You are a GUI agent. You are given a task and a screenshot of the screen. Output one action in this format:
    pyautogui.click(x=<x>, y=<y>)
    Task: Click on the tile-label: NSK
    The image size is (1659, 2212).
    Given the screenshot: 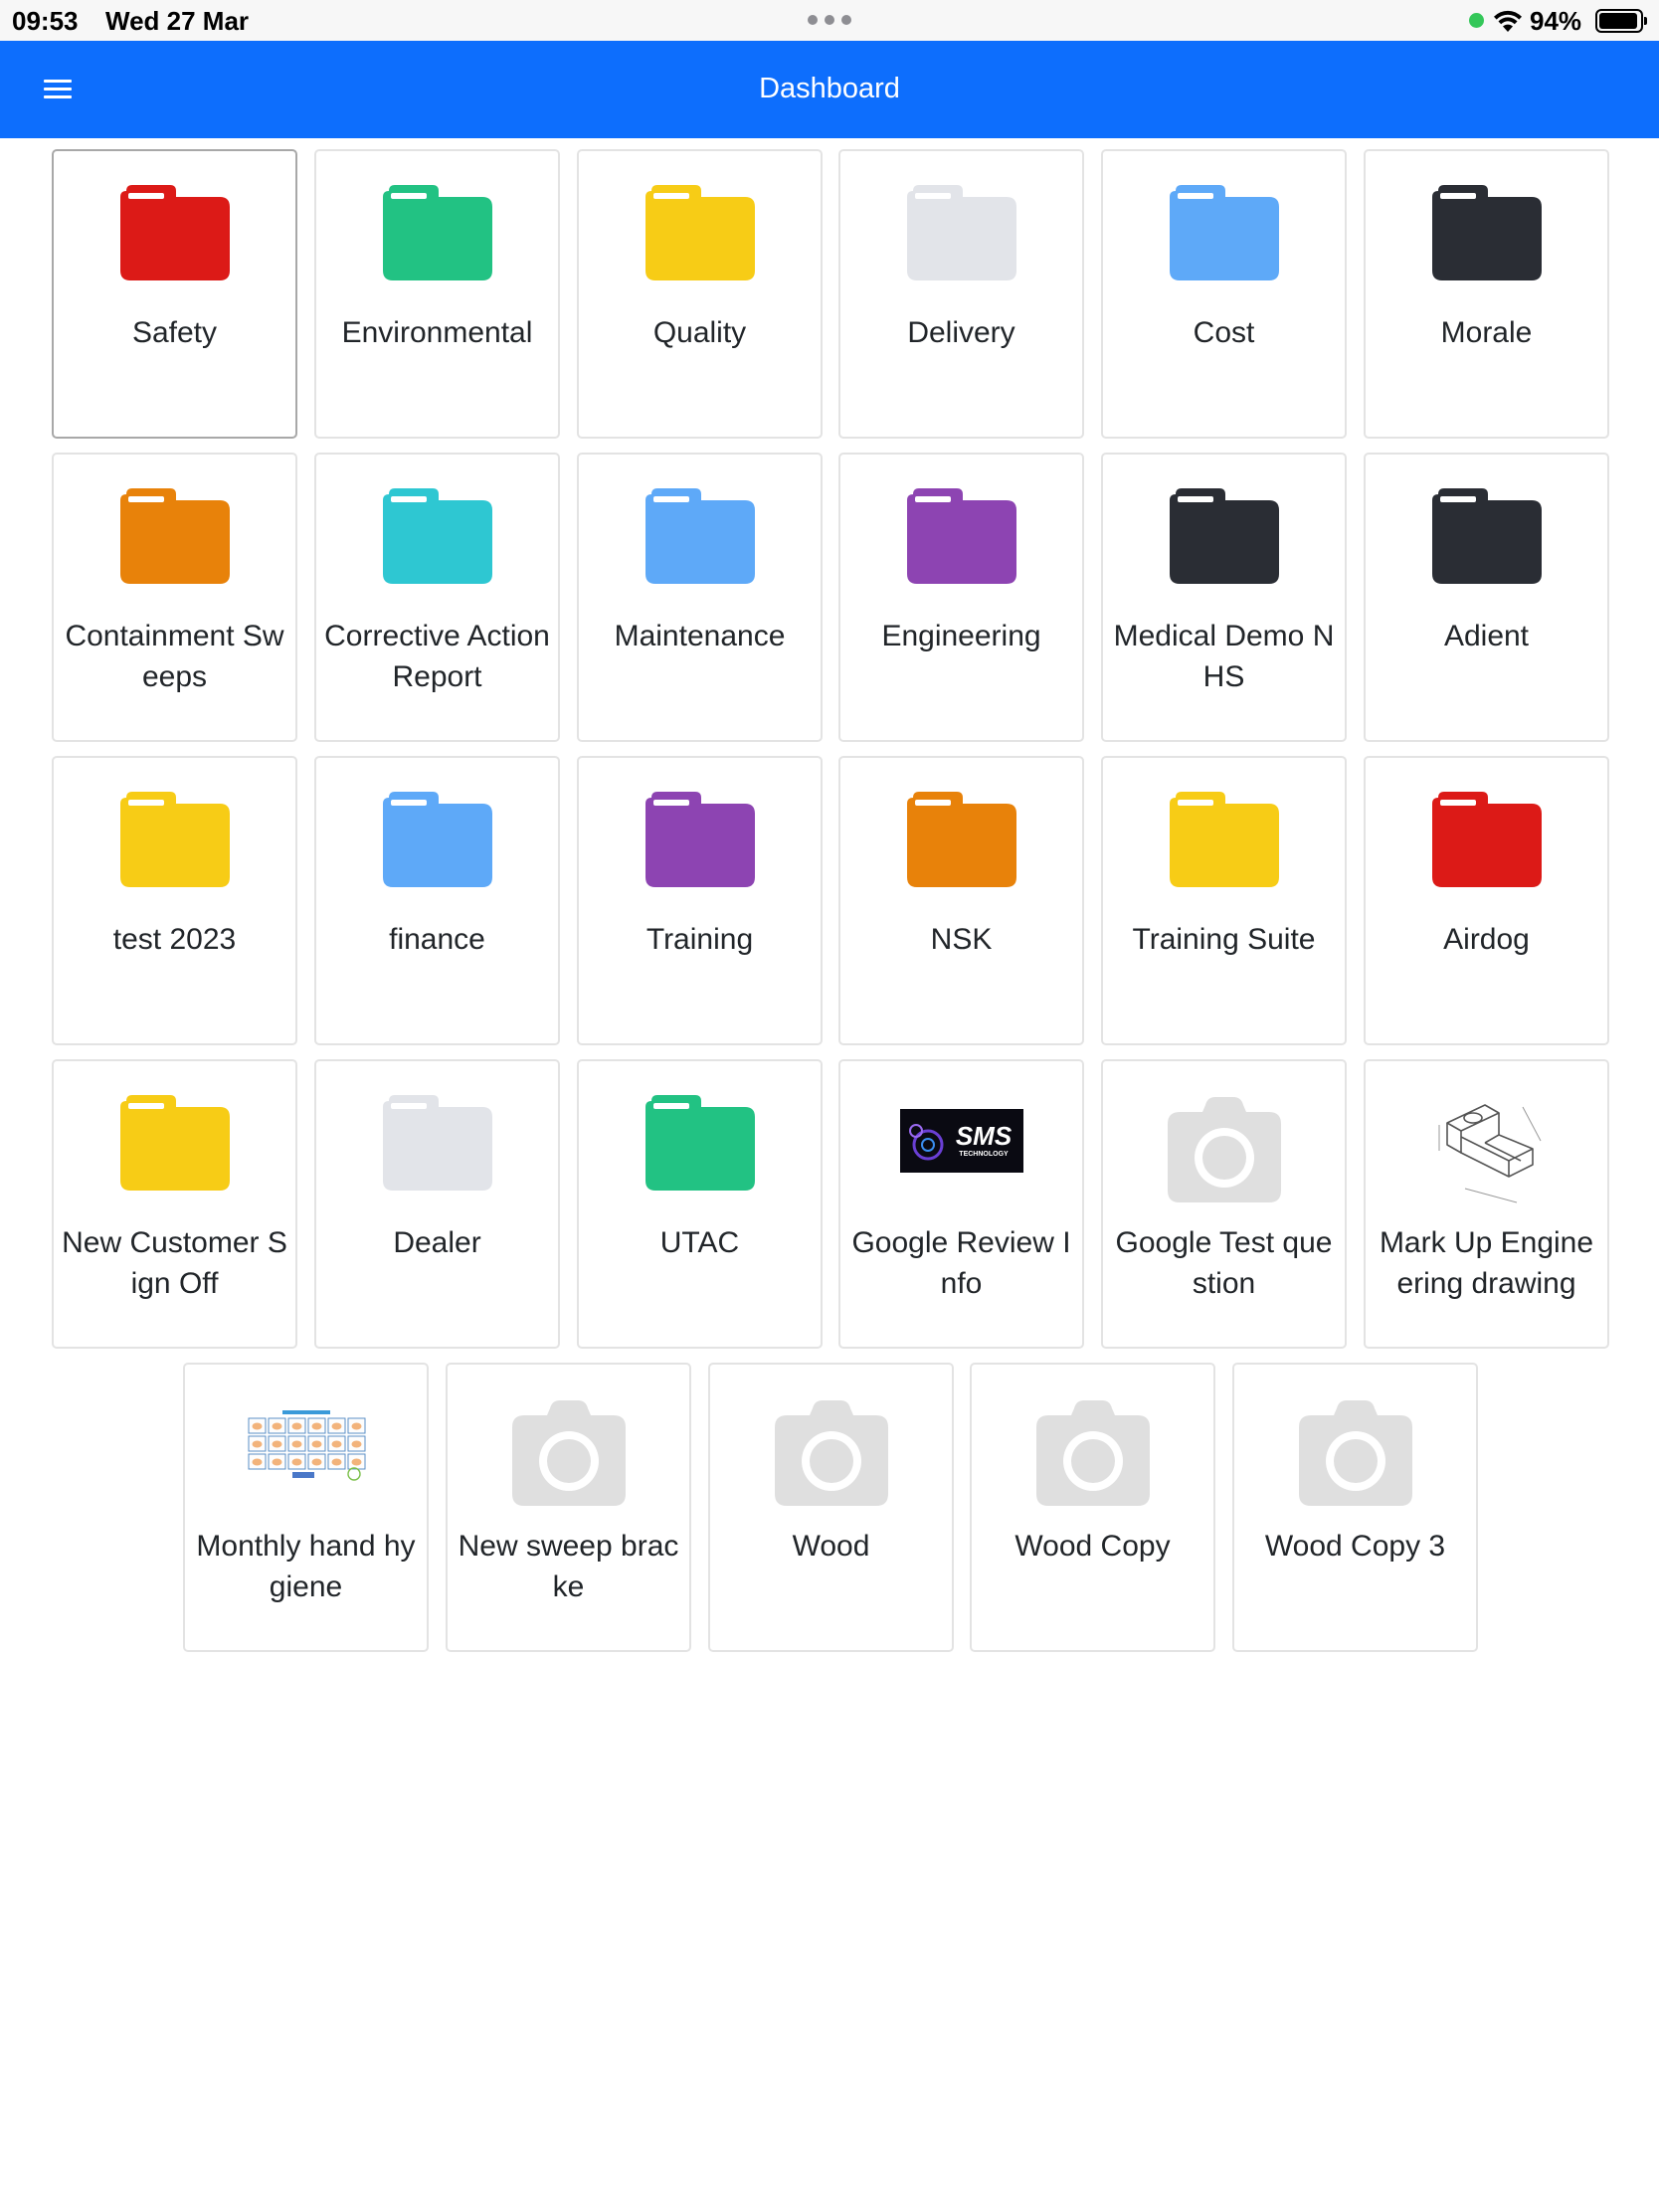 What is the action you would take?
    pyautogui.click(x=961, y=939)
    